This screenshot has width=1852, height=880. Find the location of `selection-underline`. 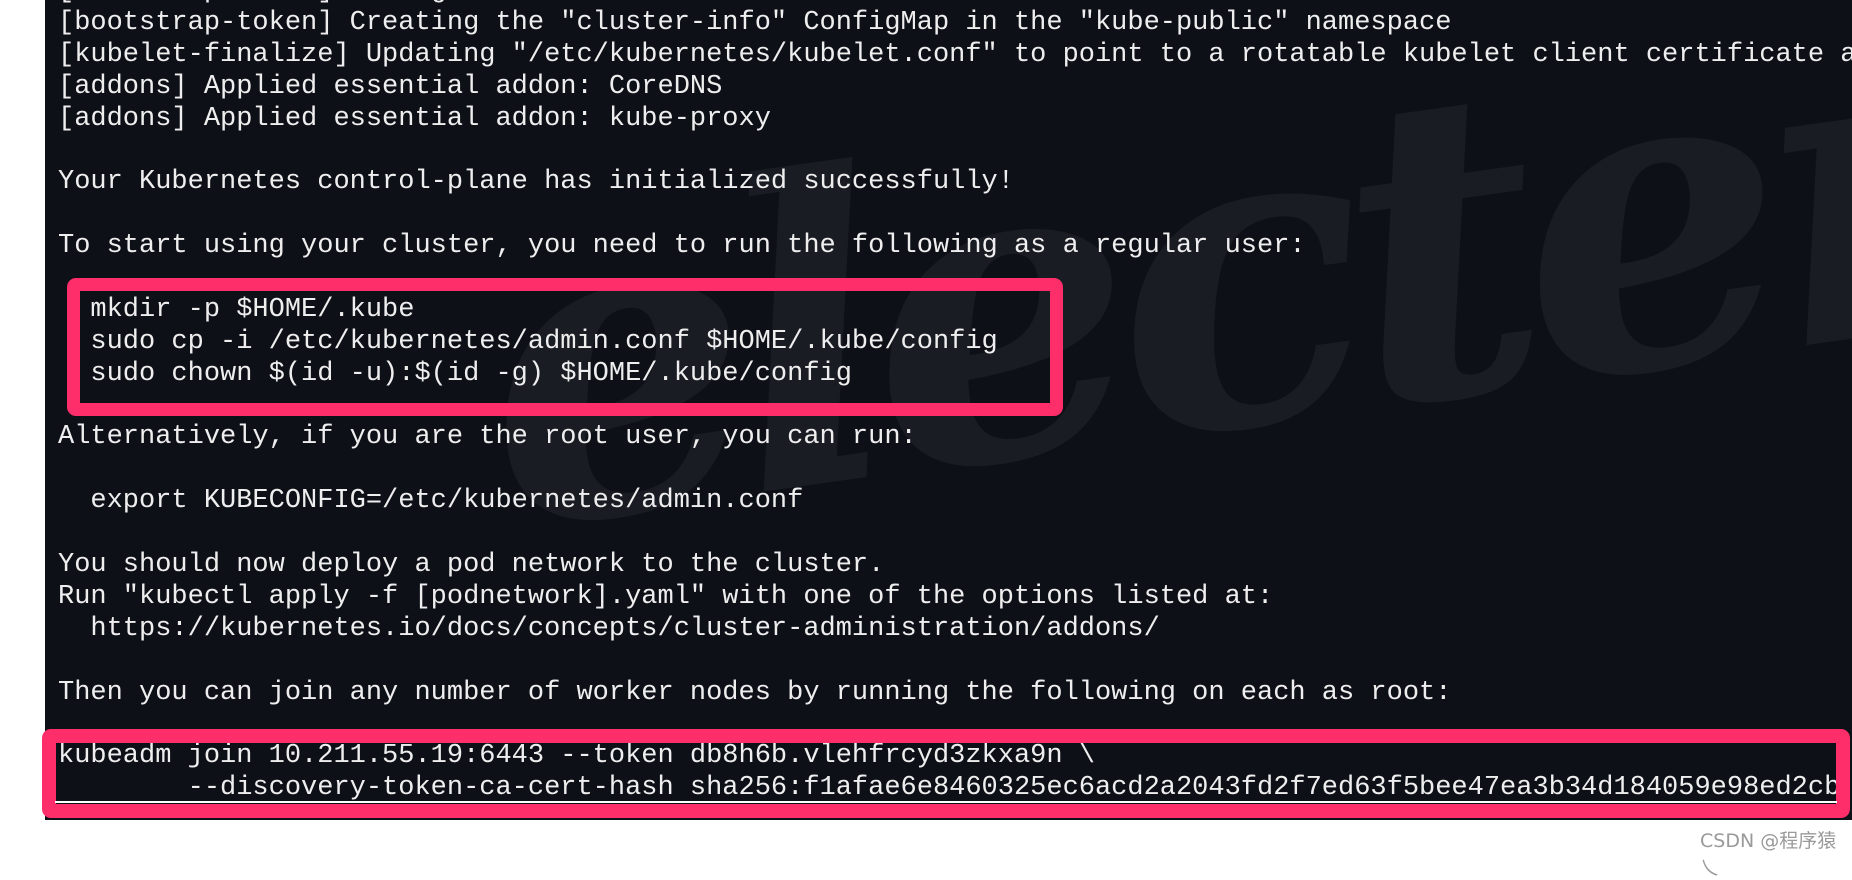

selection-underline is located at coordinates (946, 802).